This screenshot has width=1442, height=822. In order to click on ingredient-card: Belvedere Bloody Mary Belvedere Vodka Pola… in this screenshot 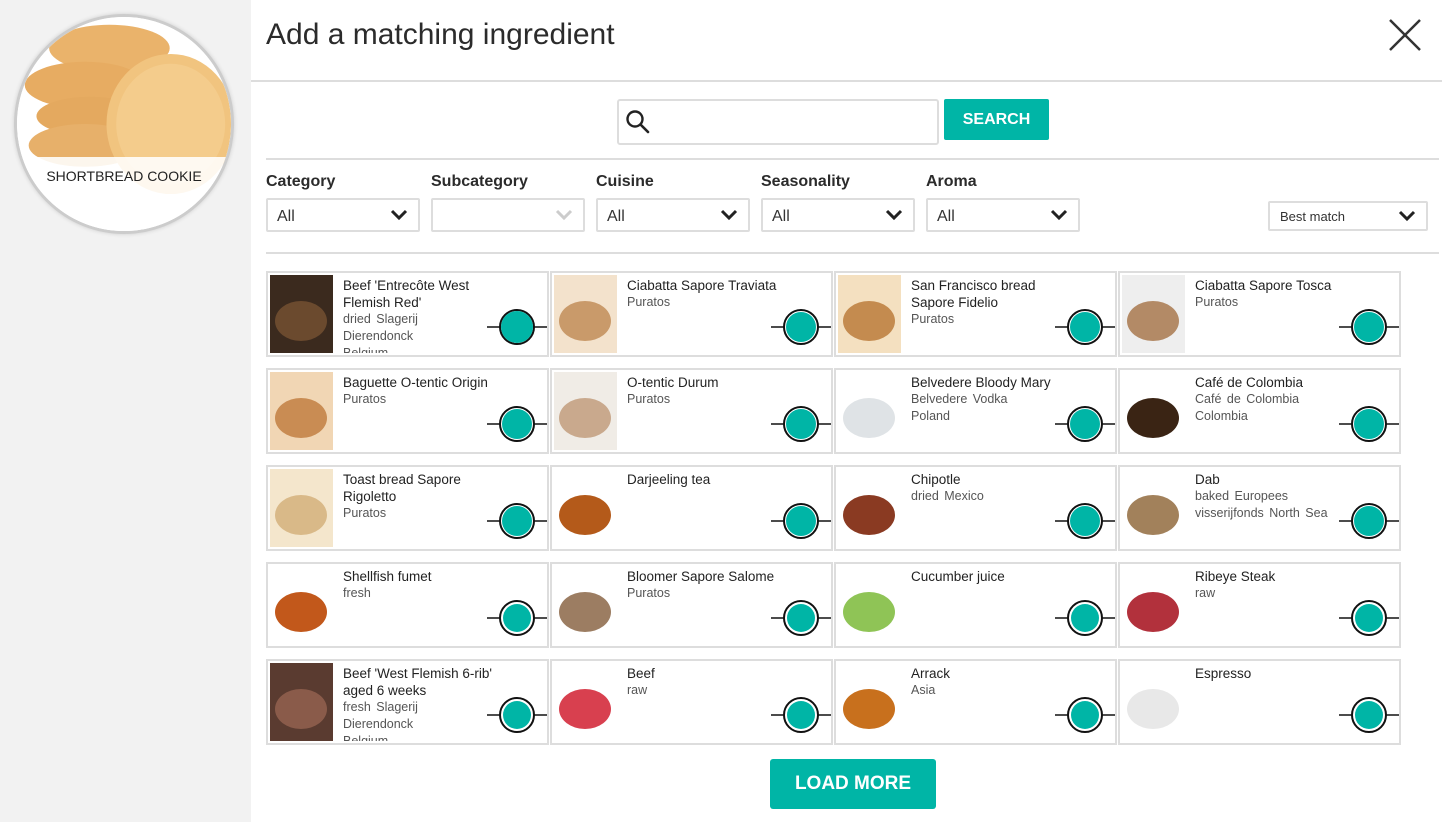, I will do `click(975, 411)`.